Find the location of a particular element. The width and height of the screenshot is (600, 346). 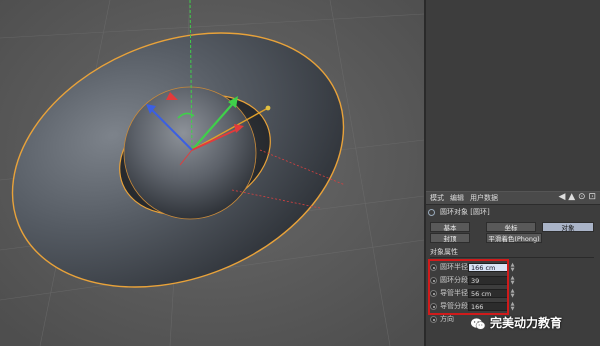

tab-coord: 坐标 is located at coordinates (511, 227).